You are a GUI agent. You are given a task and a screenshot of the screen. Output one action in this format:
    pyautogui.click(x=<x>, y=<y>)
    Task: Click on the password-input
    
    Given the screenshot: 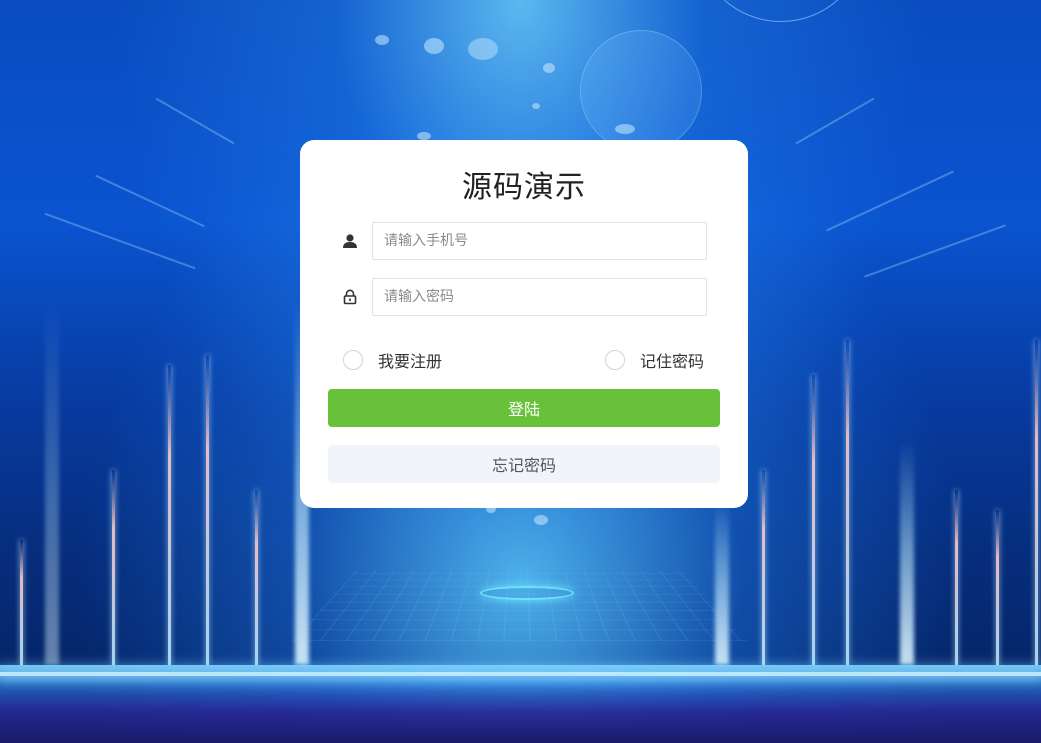 What is the action you would take?
    pyautogui.click(x=539, y=297)
    